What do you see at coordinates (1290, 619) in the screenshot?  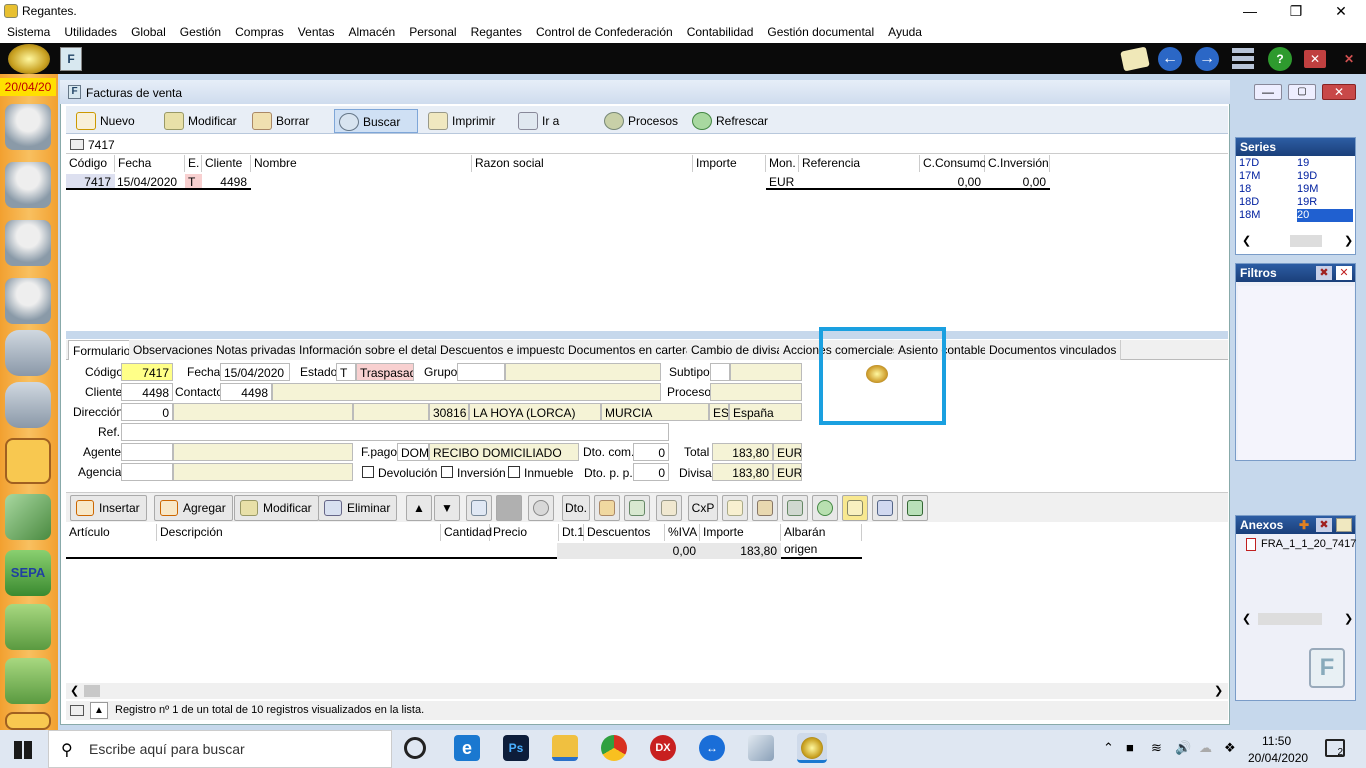 I see `anexos-scroll-thumb` at bounding box center [1290, 619].